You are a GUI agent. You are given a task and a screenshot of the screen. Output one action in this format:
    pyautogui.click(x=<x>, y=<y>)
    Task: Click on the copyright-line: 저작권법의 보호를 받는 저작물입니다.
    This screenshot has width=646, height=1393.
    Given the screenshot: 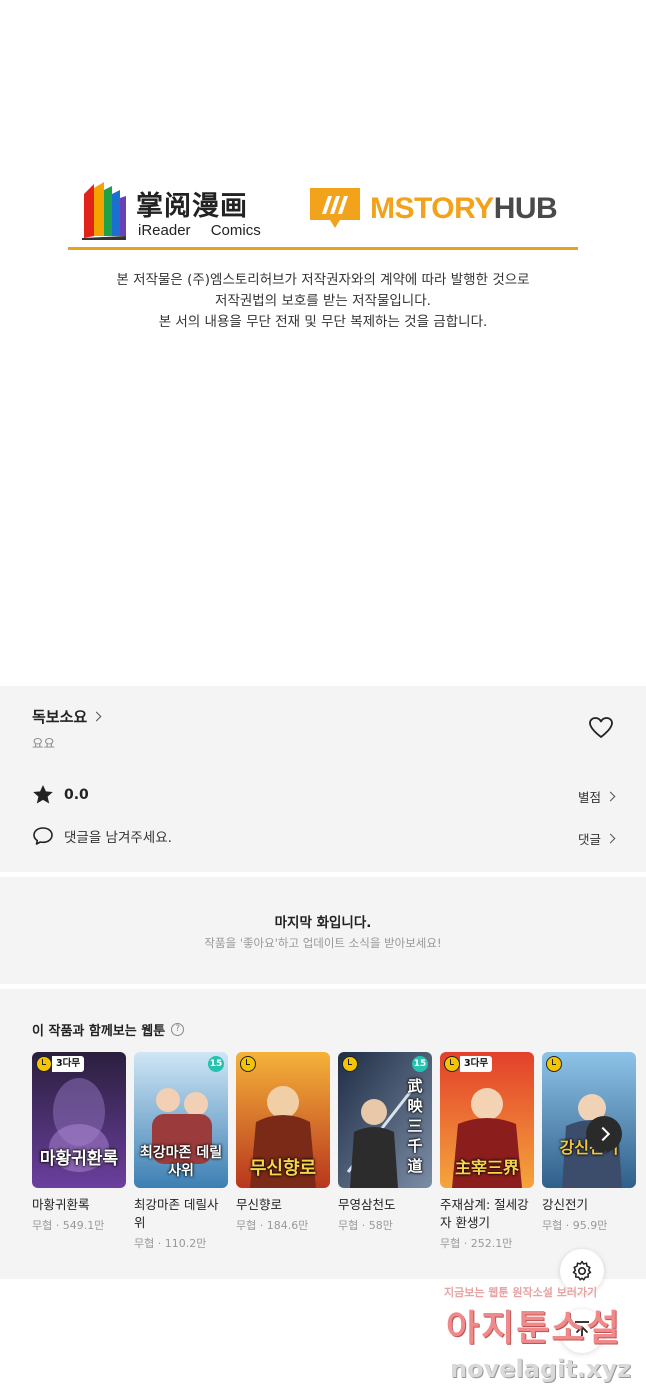 What is the action you would take?
    pyautogui.click(x=323, y=301)
    